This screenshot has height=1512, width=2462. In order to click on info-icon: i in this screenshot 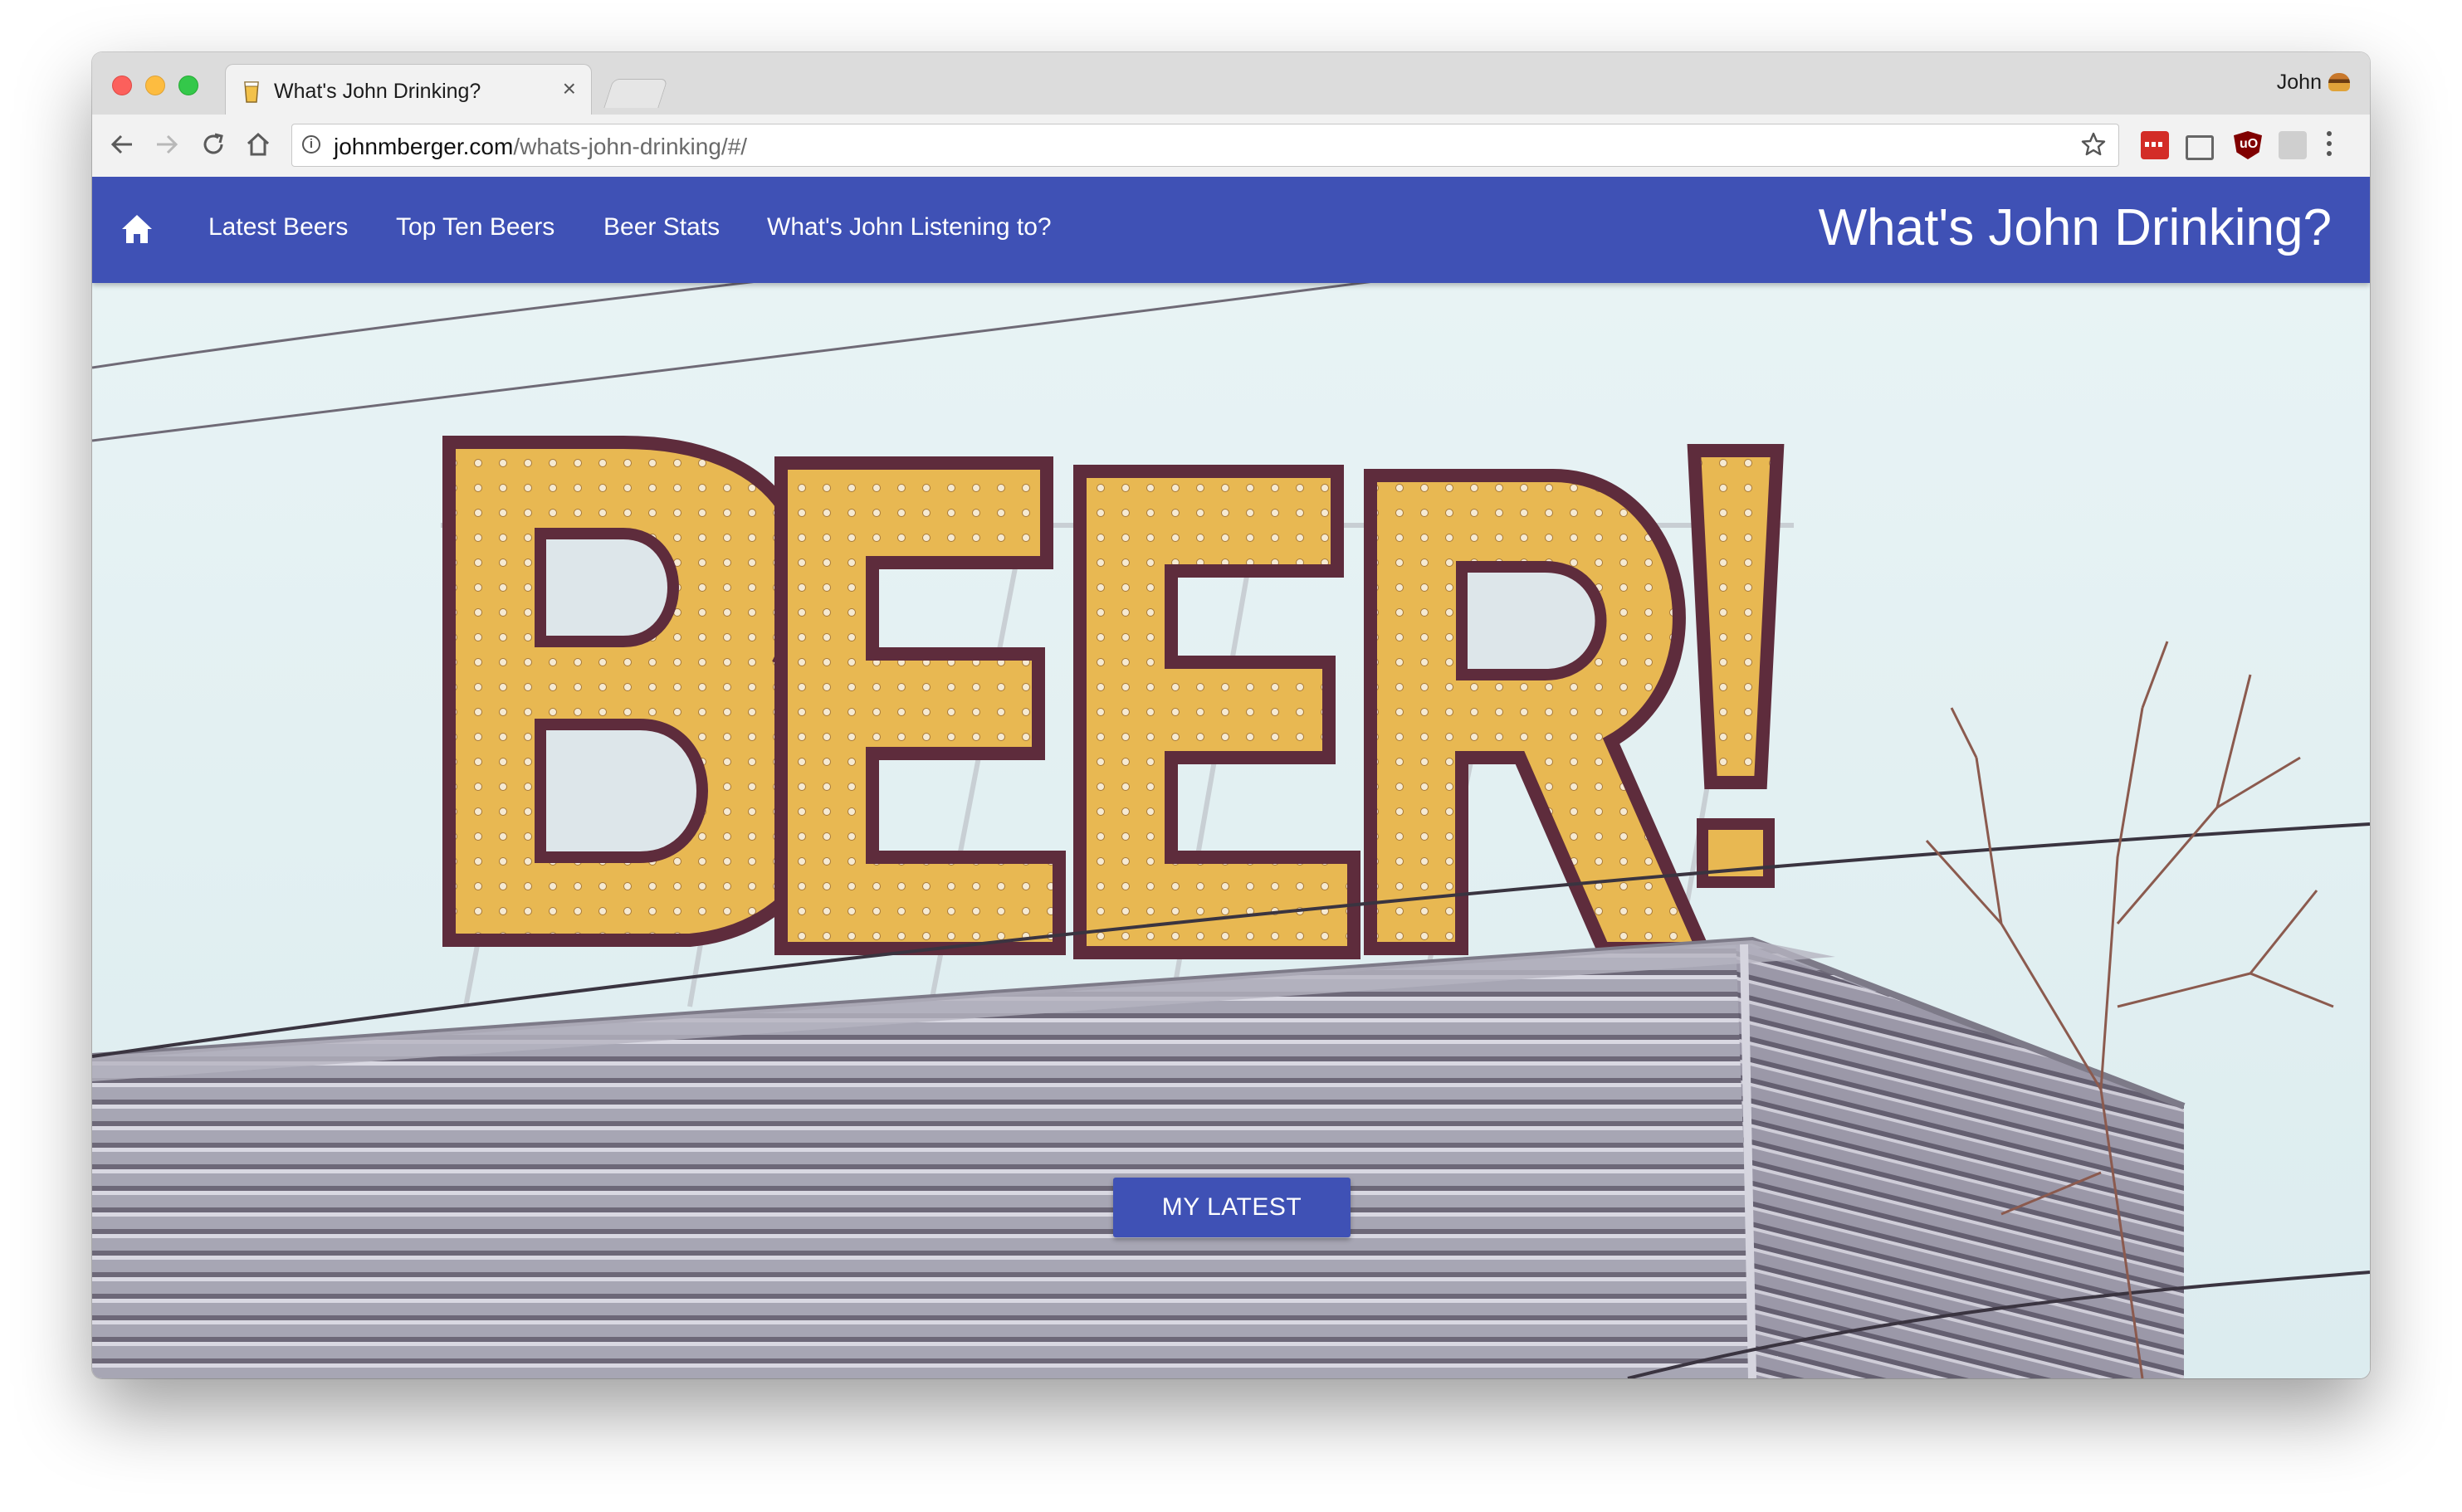, I will do `click(311, 144)`.